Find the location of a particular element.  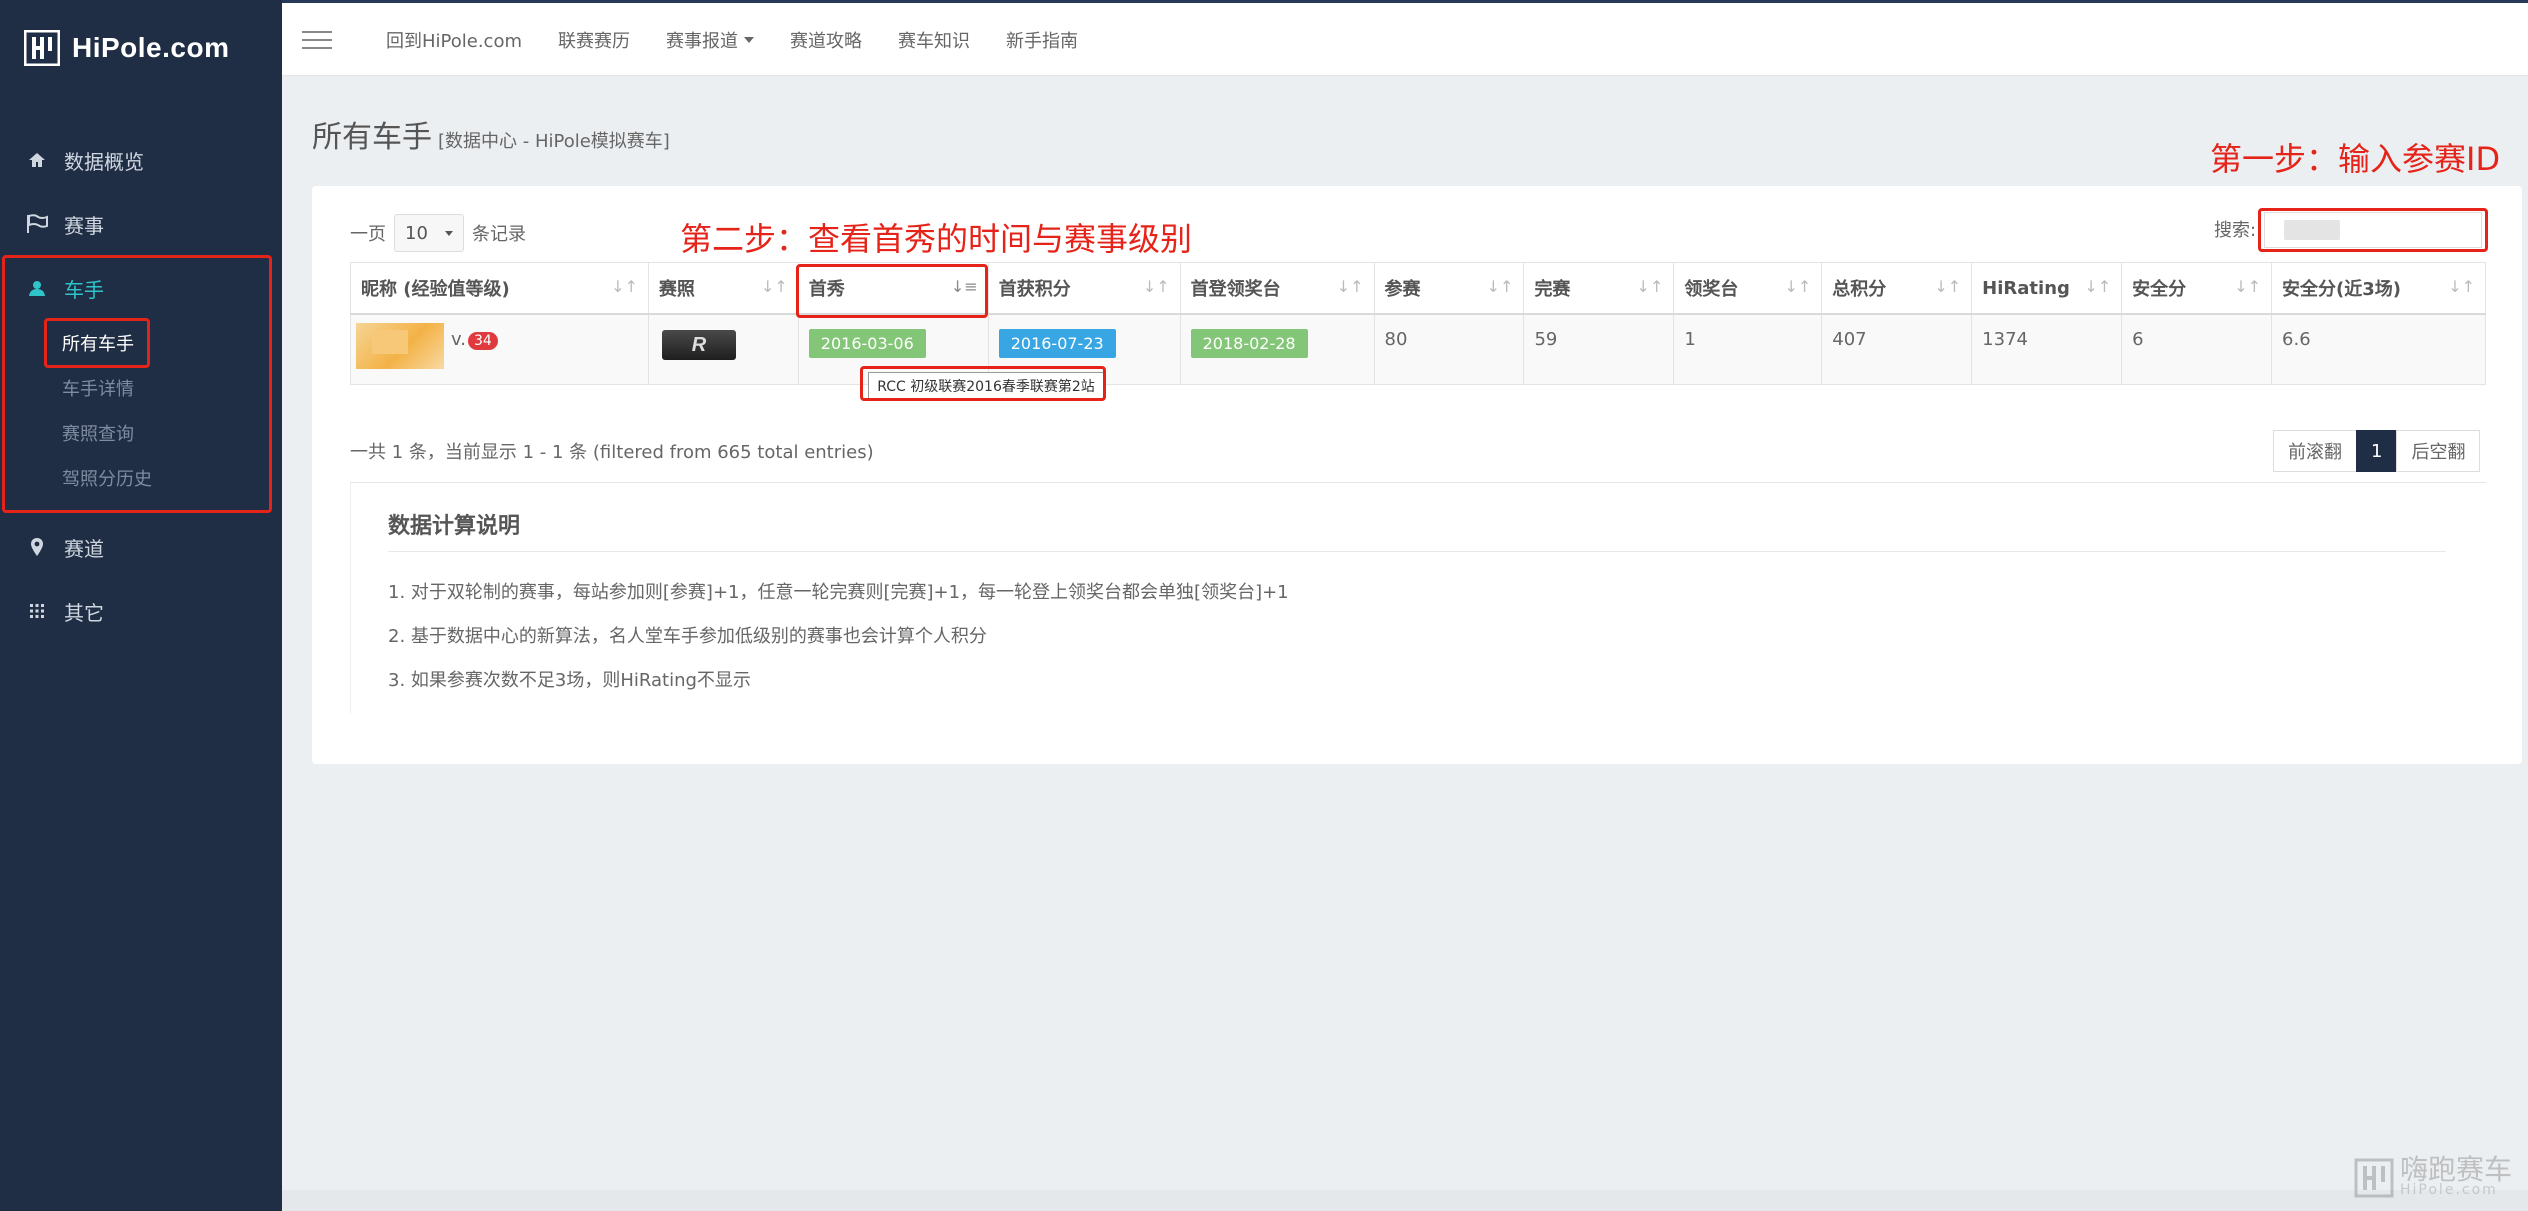

sidebar-subitem-driver-details: 车手详情 is located at coordinates (98, 388).